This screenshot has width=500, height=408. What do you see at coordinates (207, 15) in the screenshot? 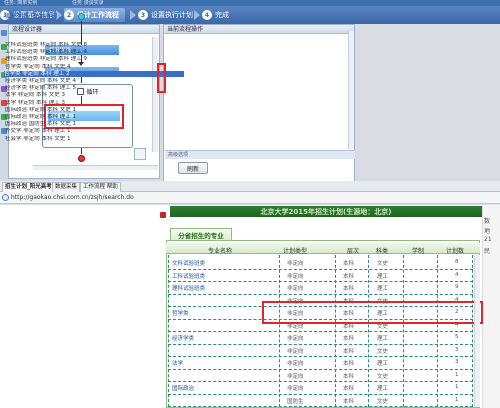
I see `step-number: 4` at bounding box center [207, 15].